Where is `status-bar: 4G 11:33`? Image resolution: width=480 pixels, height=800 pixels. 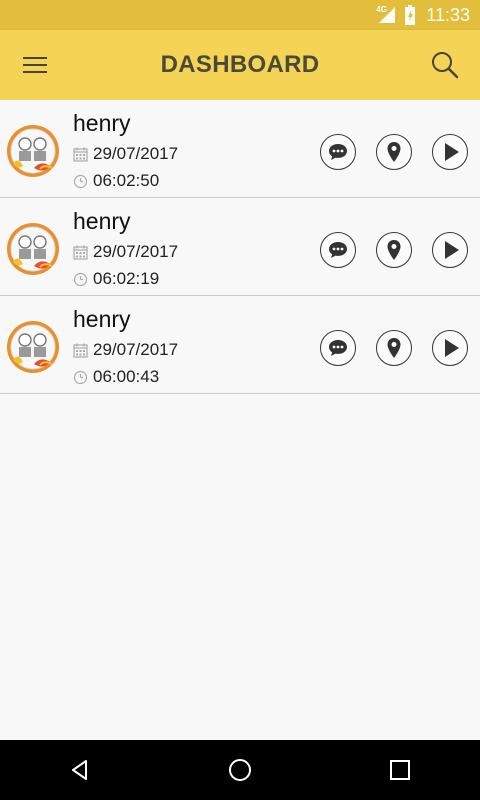
status-bar: 4G 11:33 is located at coordinates (240, 15).